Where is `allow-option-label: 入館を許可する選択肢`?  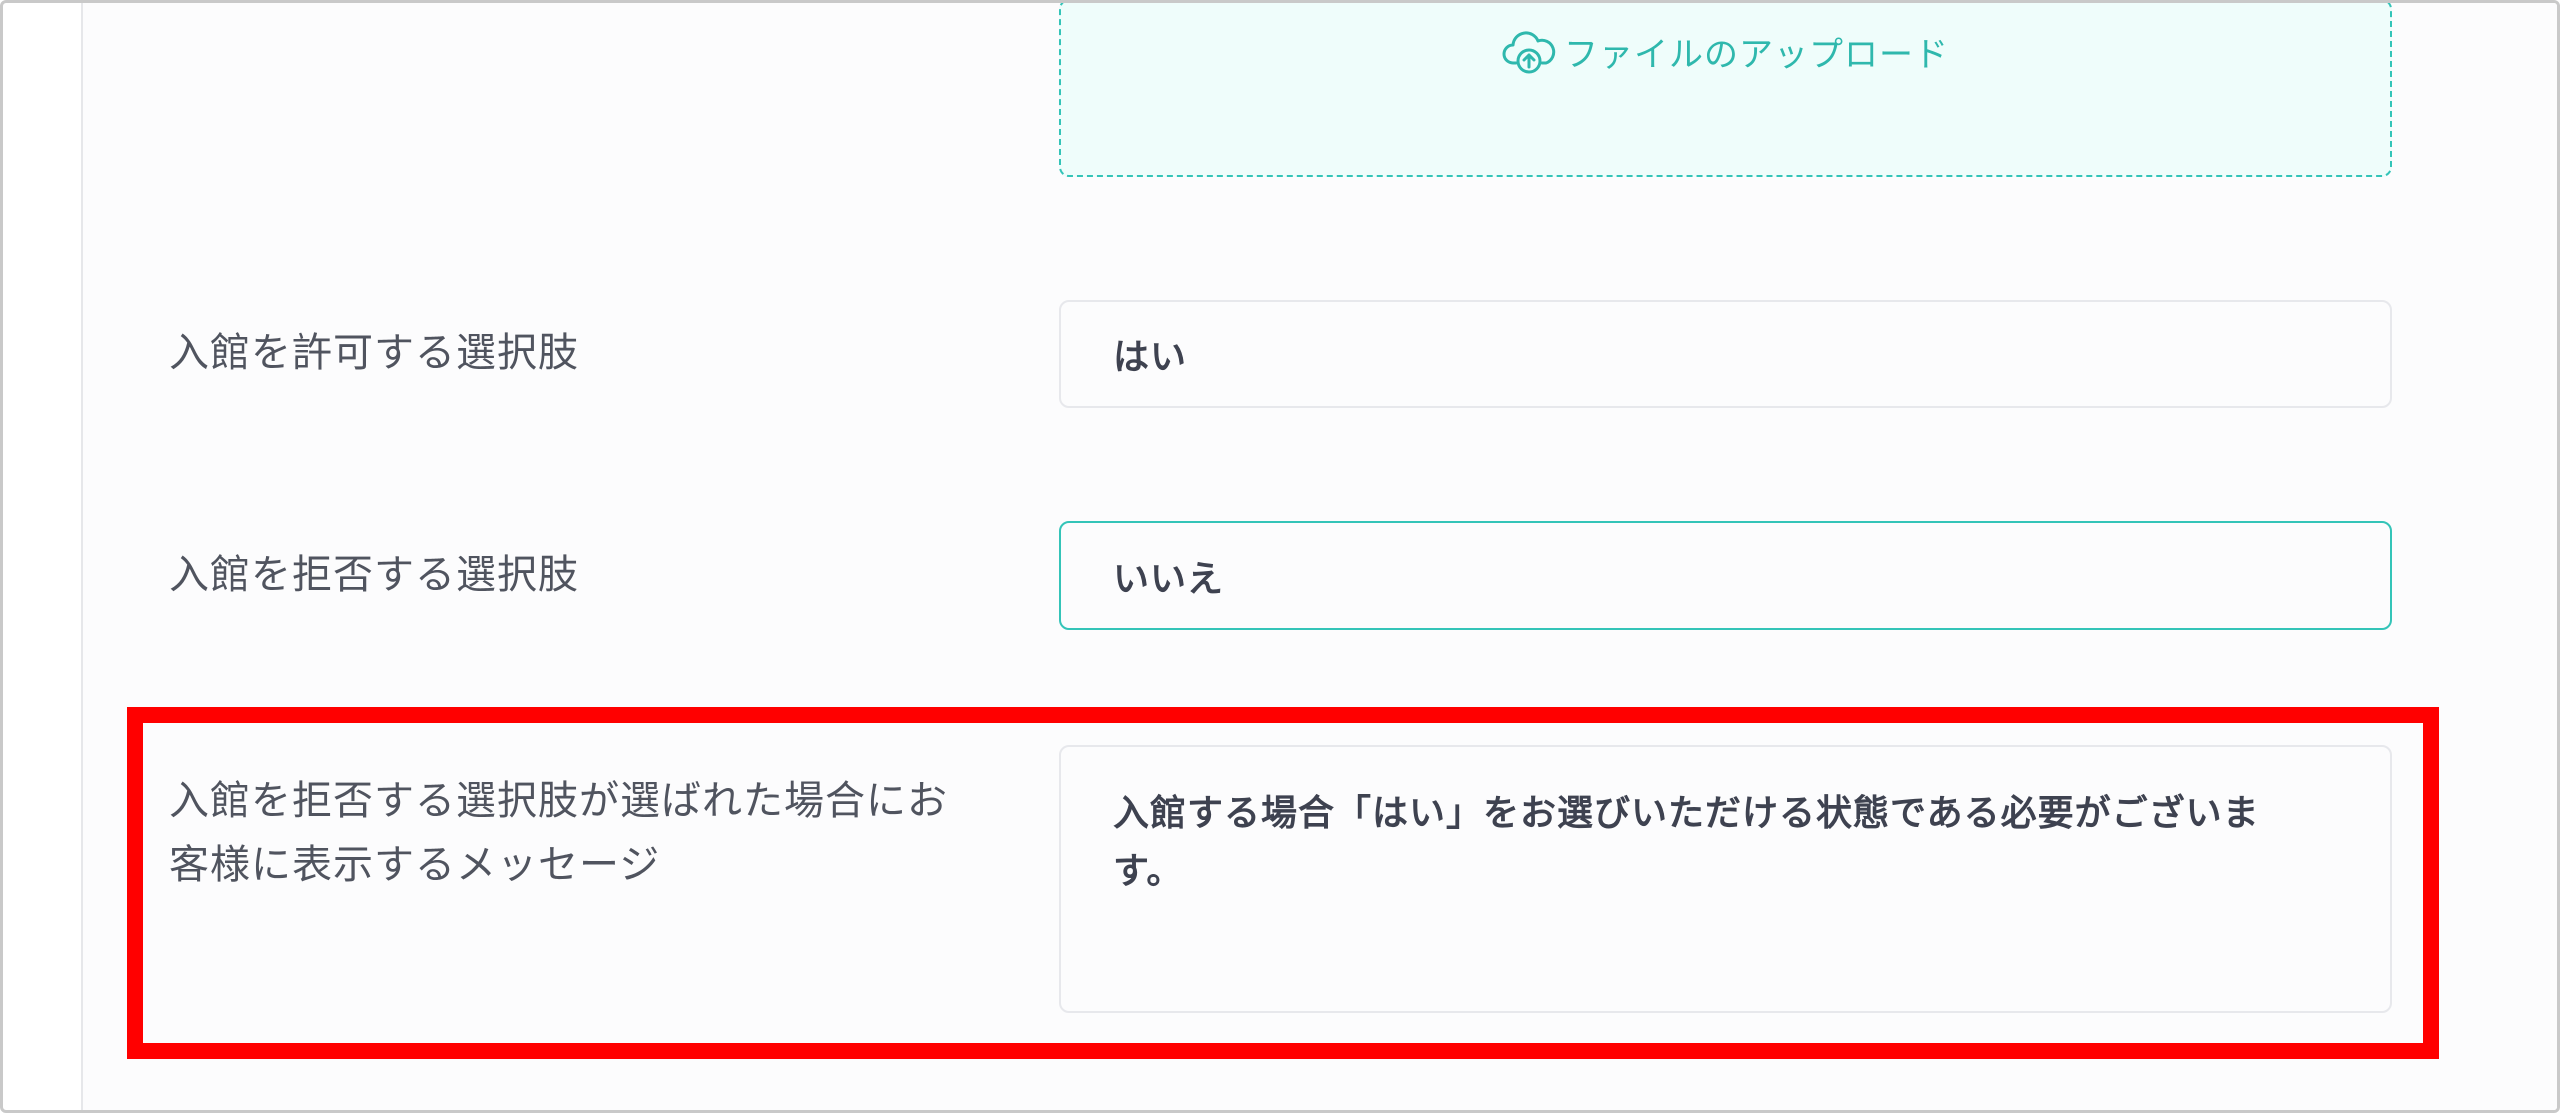 allow-option-label: 入館を許可する選択肢 is located at coordinates (374, 353).